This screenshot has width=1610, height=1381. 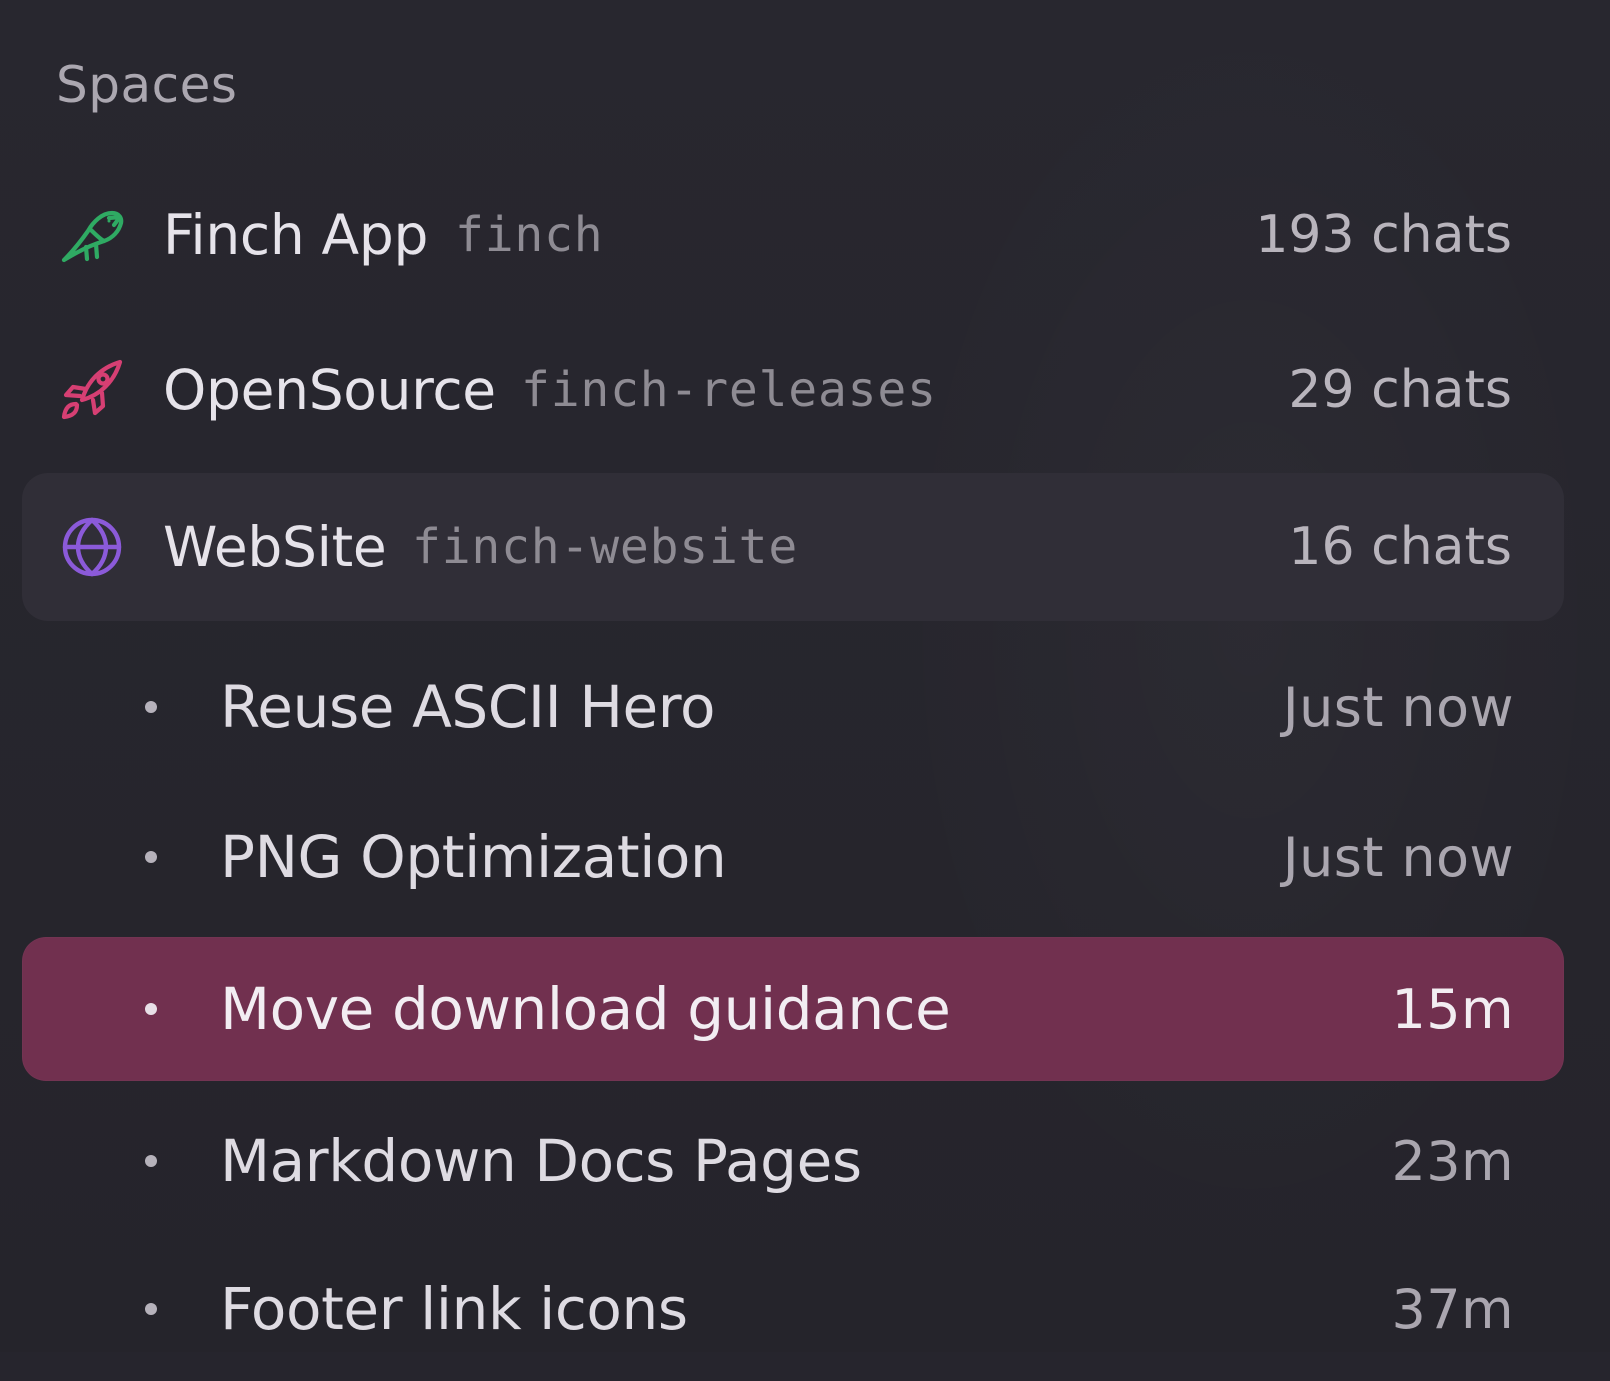 I want to click on bird-icon, so click(x=92, y=235).